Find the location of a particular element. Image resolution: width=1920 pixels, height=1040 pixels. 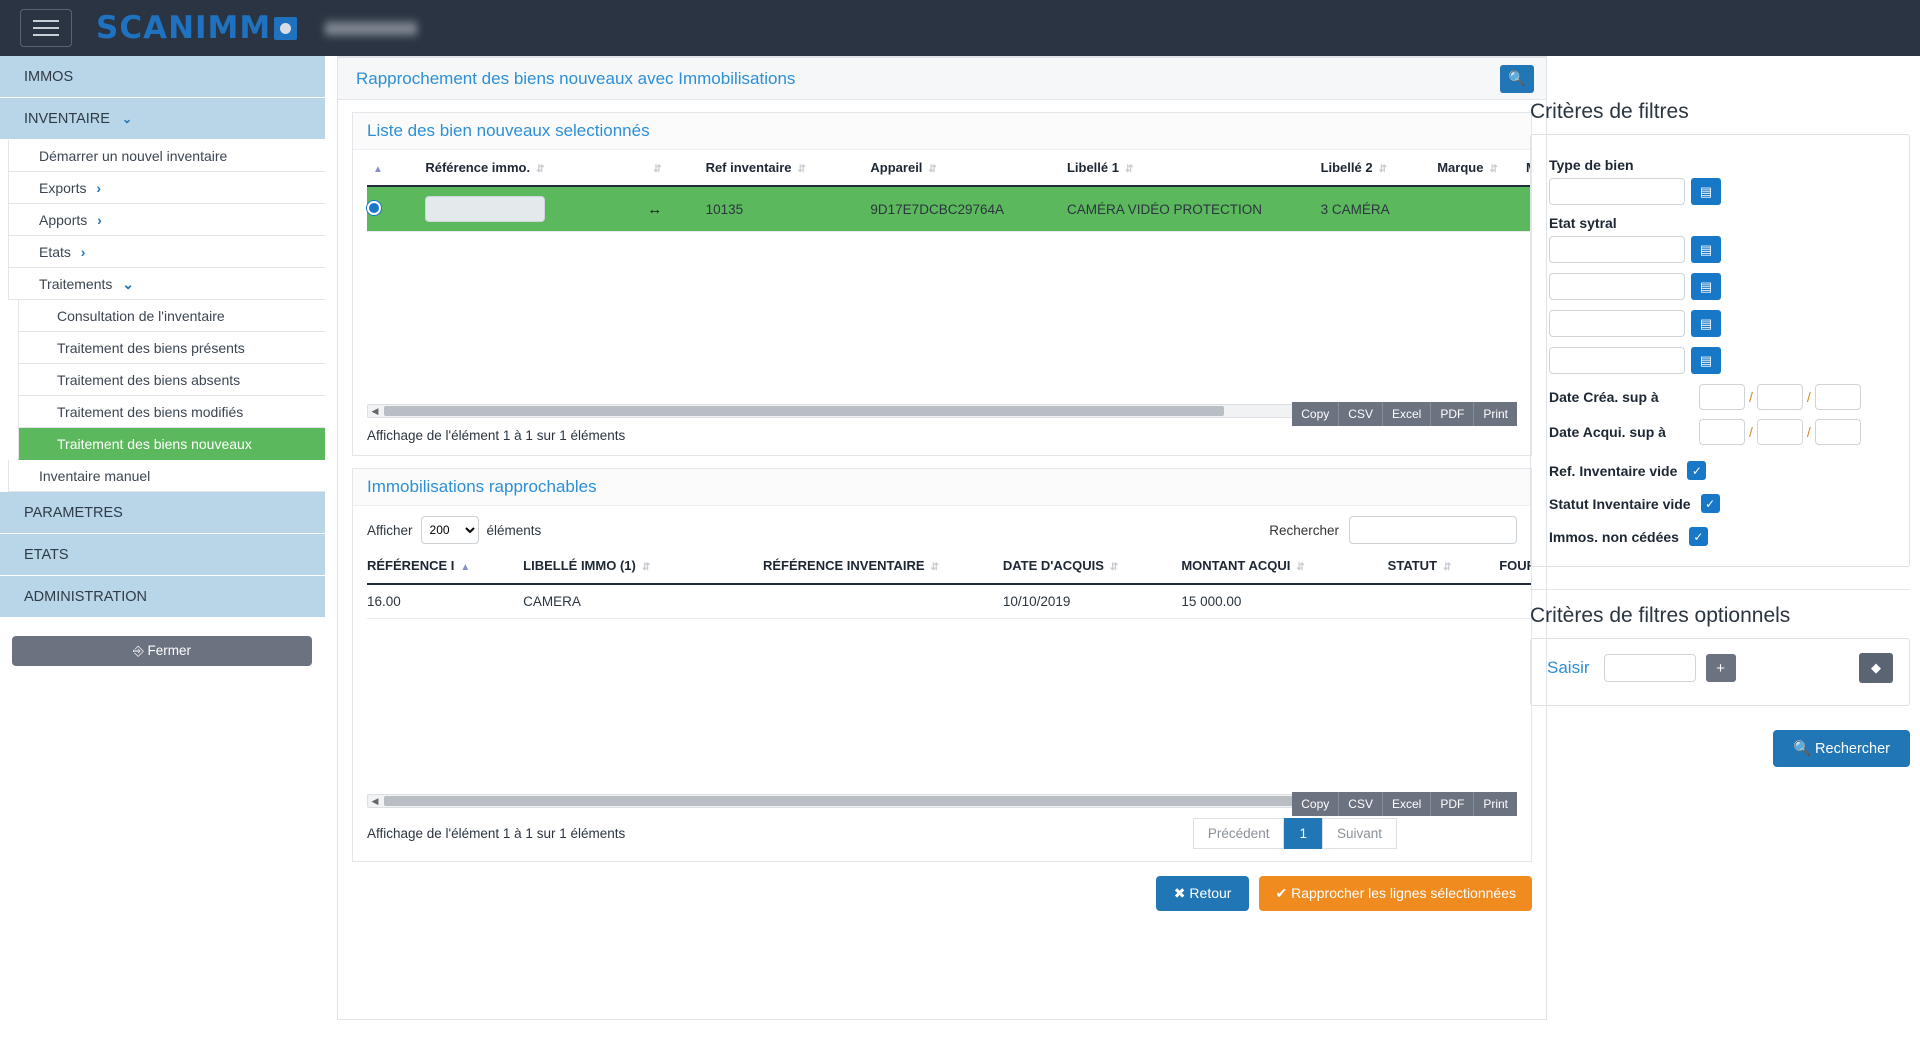

date-acqui-day is located at coordinates (1722, 432).